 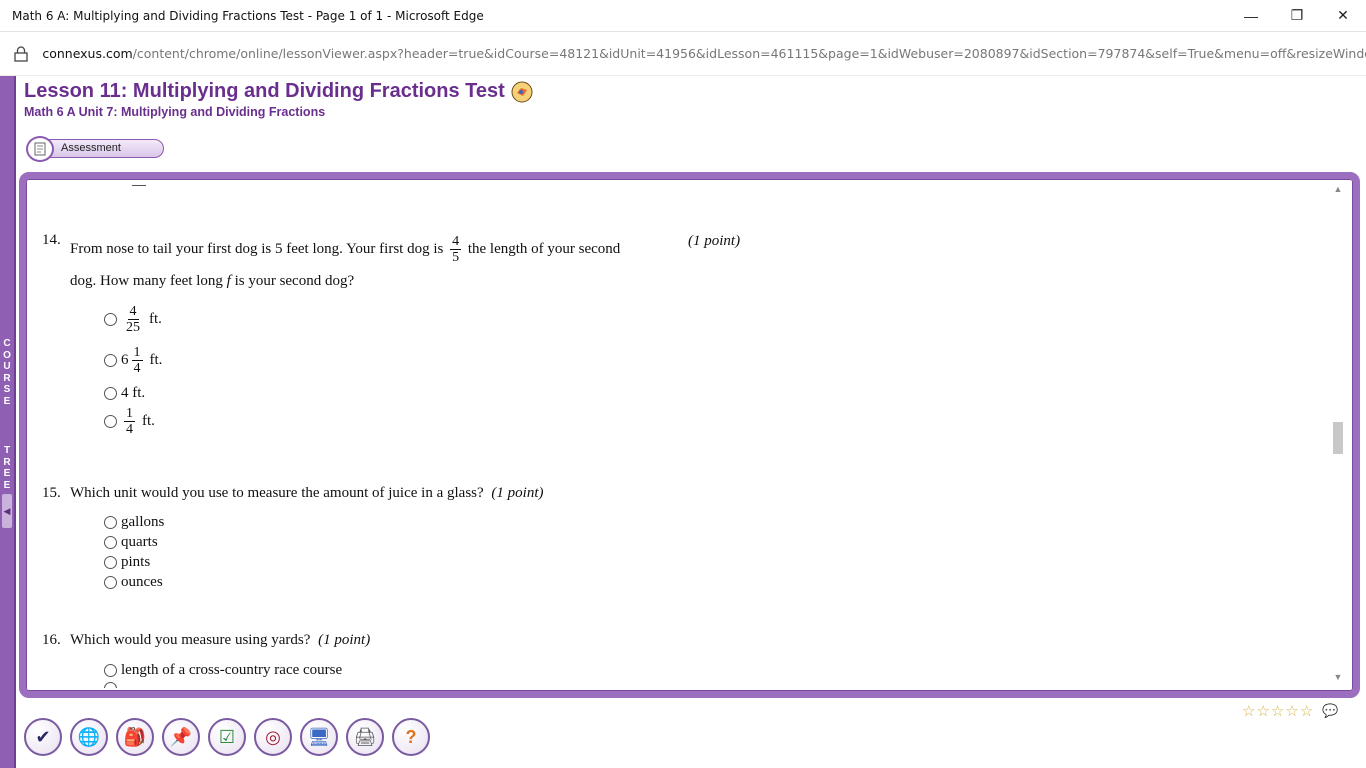 I want to click on option-d-fraction: 14, so click(x=129, y=421).